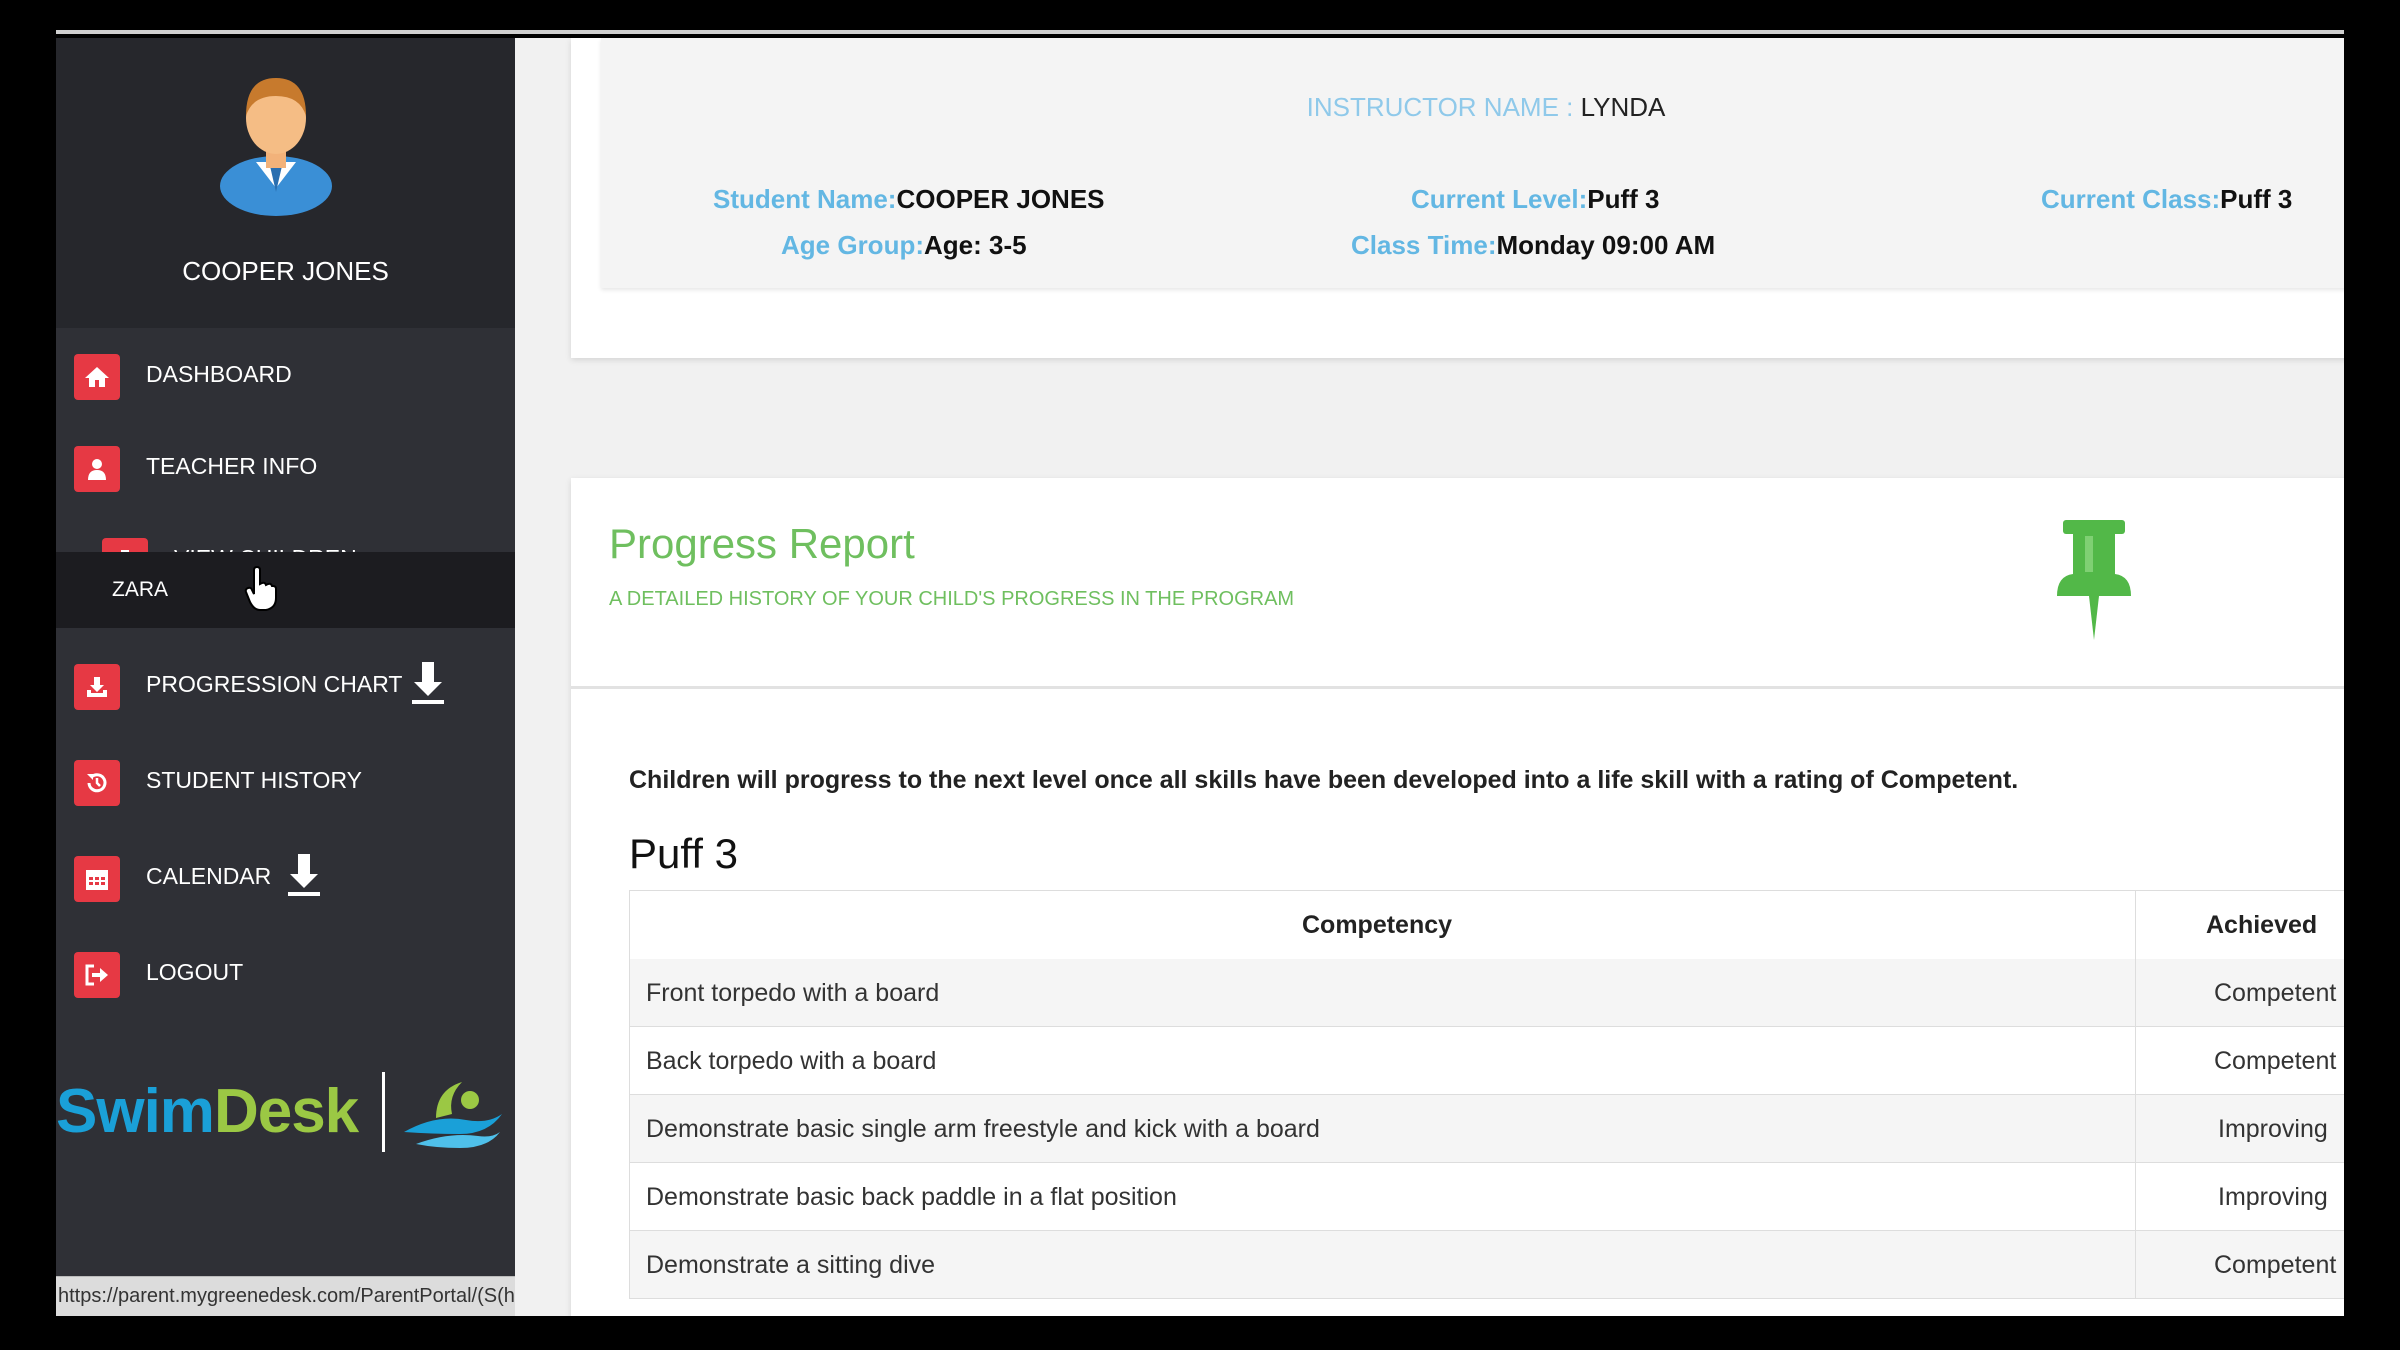 The width and height of the screenshot is (2400, 1350). What do you see at coordinates (254, 780) in the screenshot?
I see `nav-label: STUDENT HISTORY` at bounding box center [254, 780].